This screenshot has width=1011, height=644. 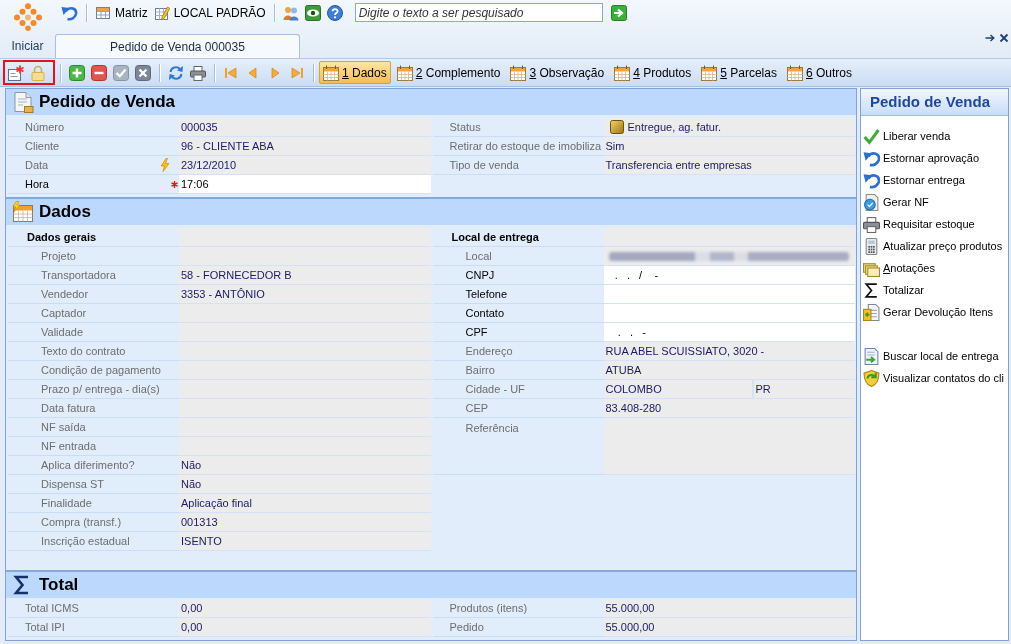 What do you see at coordinates (59, 585) in the screenshot?
I see `section-title: Total` at bounding box center [59, 585].